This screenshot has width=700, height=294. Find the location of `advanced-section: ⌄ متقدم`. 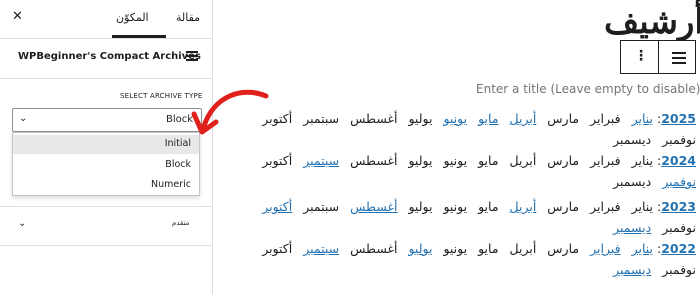

advanced-section: ⌄ متقدم is located at coordinates (106, 226).